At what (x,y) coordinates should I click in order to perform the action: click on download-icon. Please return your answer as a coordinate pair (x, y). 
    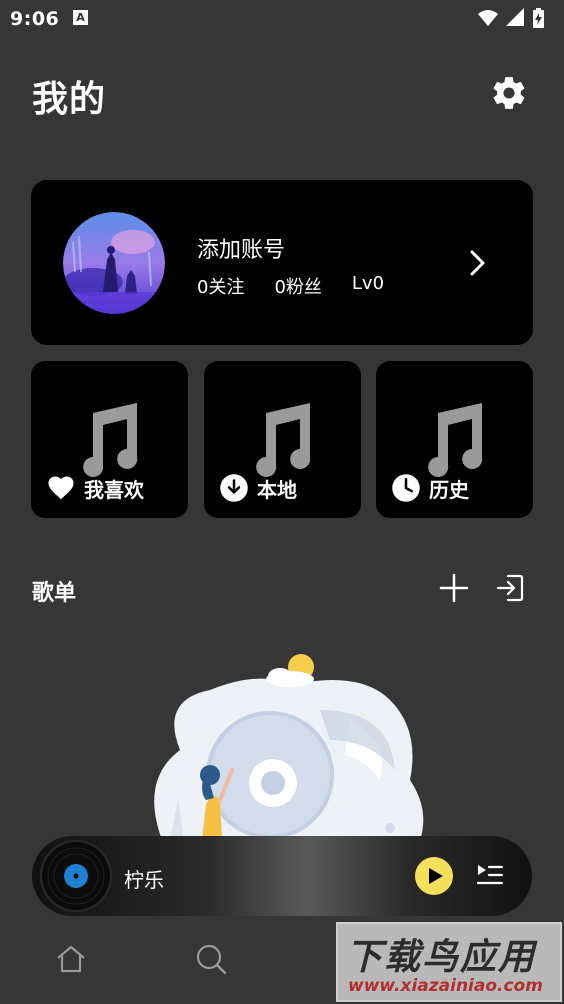
    Looking at the image, I should click on (234, 488).